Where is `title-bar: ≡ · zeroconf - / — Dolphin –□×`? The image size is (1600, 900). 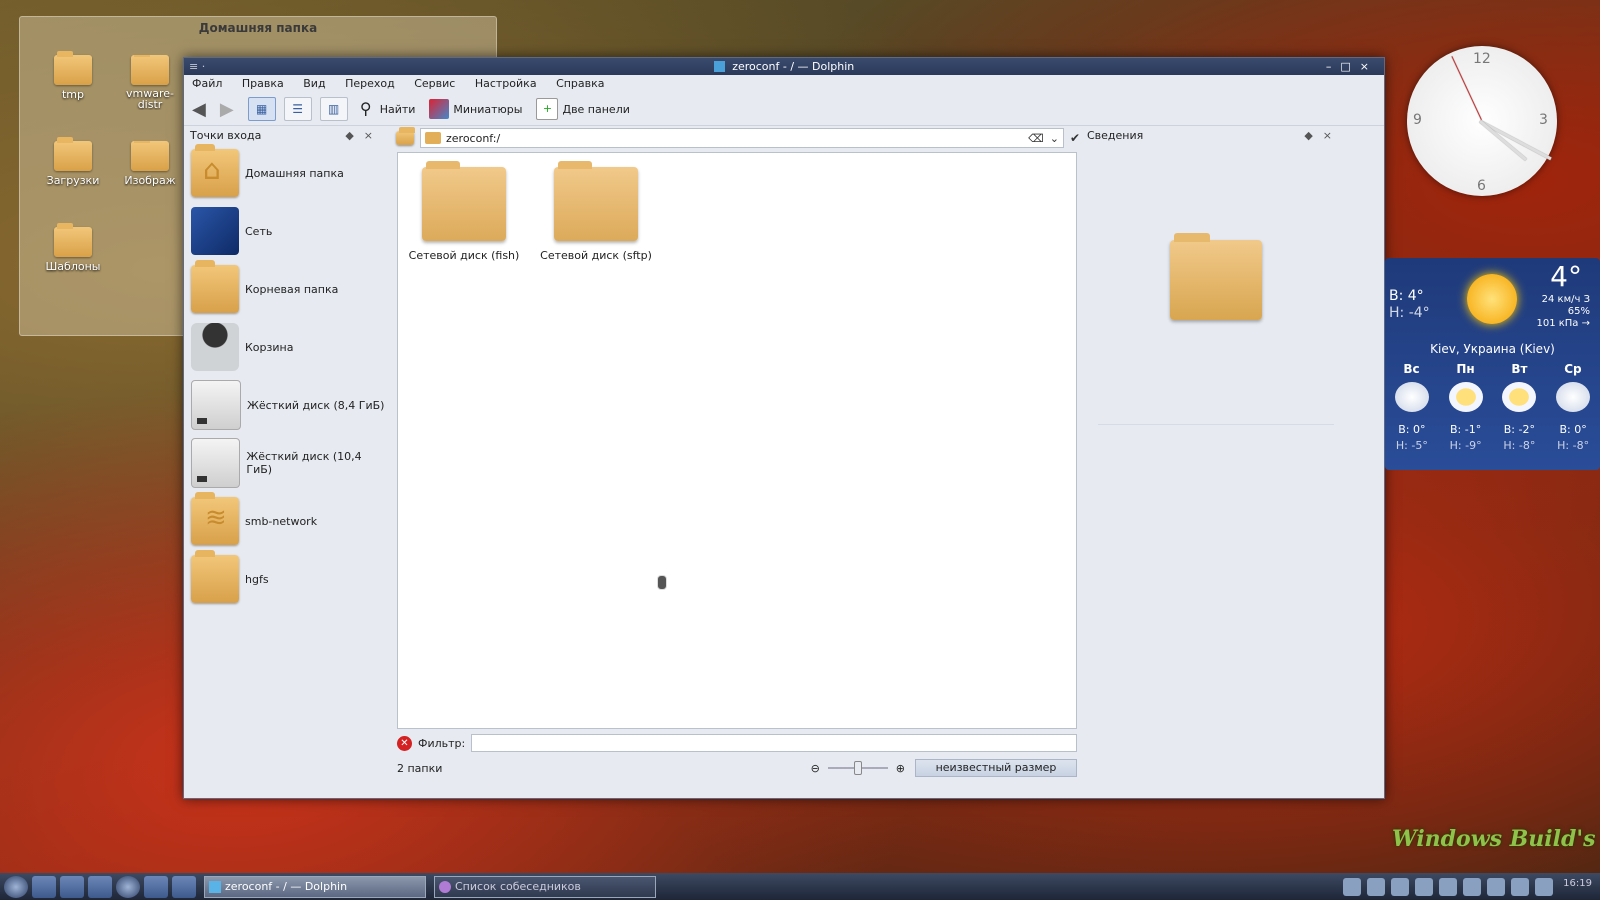
title-bar: ≡ · zeroconf - / — Dolphin –□× is located at coordinates (784, 66).